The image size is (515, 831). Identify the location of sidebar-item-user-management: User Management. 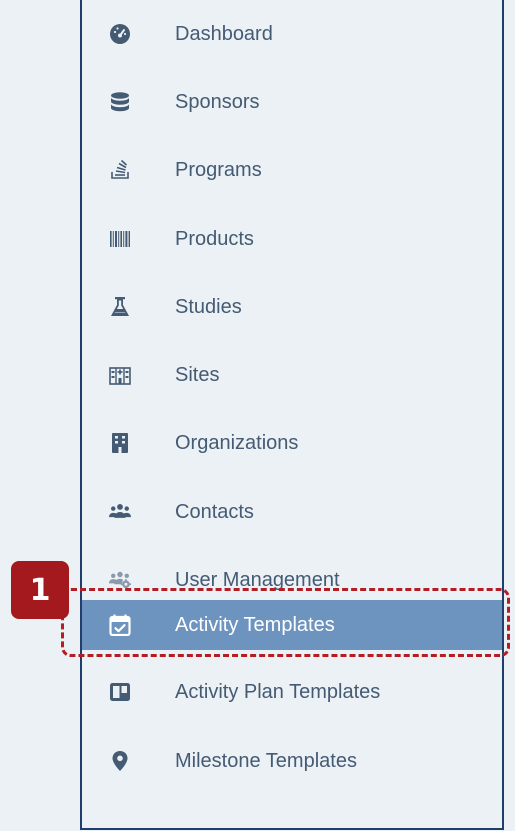
(292, 580).